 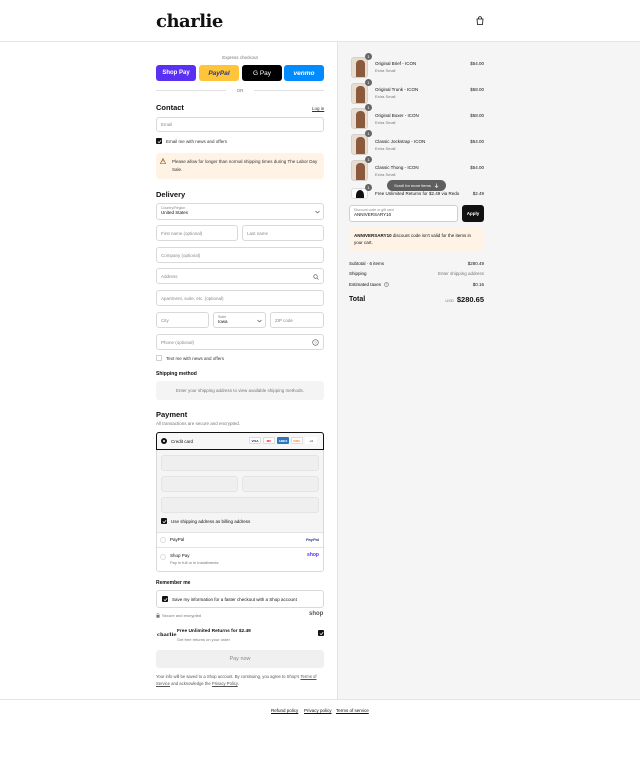 What do you see at coordinates (436, 185) in the screenshot?
I see `arrow-down-icon` at bounding box center [436, 185].